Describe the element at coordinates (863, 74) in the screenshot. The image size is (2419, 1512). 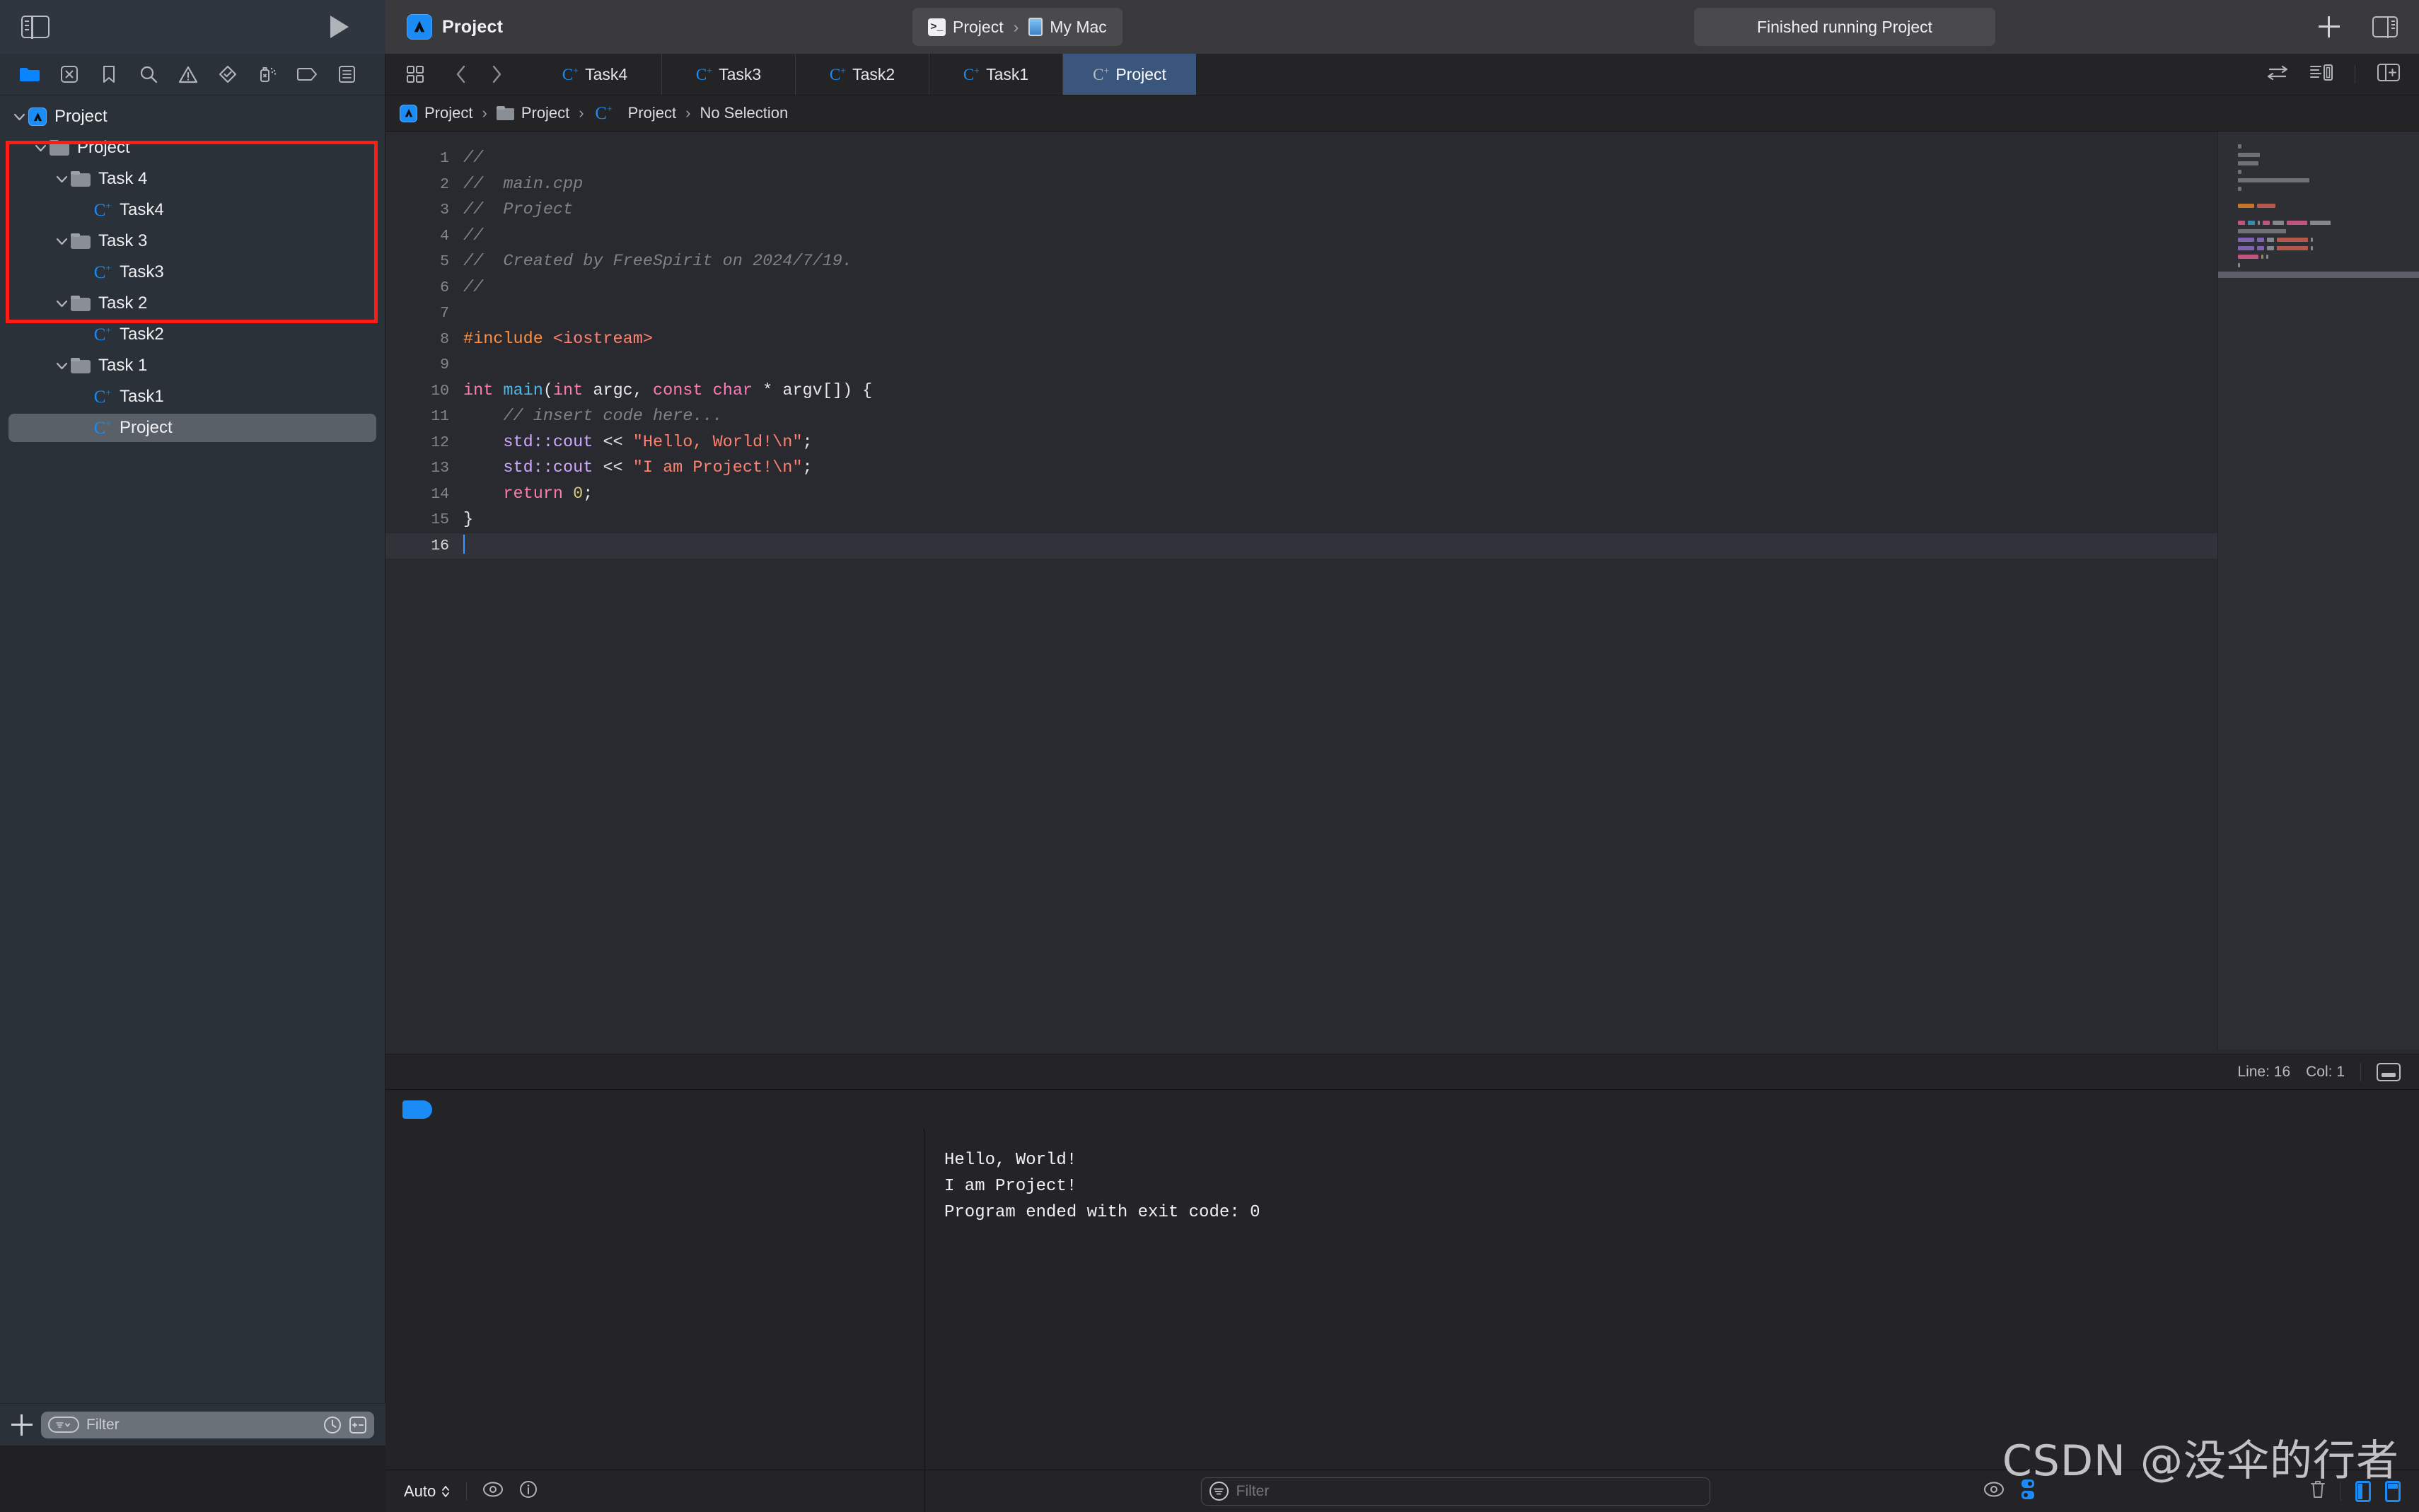
I see `tab-task2: C+ Task2` at that location.